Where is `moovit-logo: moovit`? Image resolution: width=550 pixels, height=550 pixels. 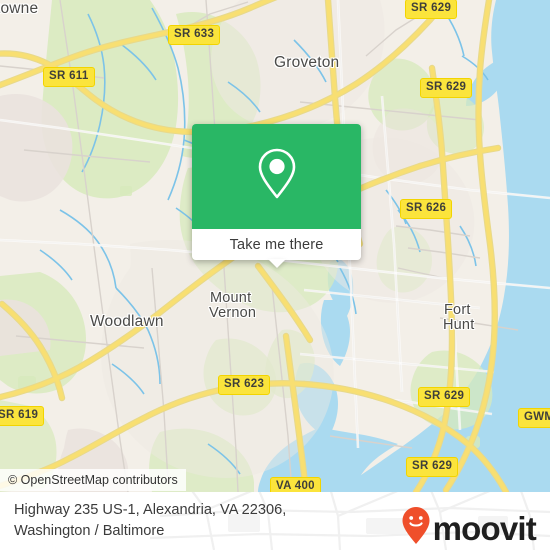 moovit-logo: moovit is located at coordinates (469, 528).